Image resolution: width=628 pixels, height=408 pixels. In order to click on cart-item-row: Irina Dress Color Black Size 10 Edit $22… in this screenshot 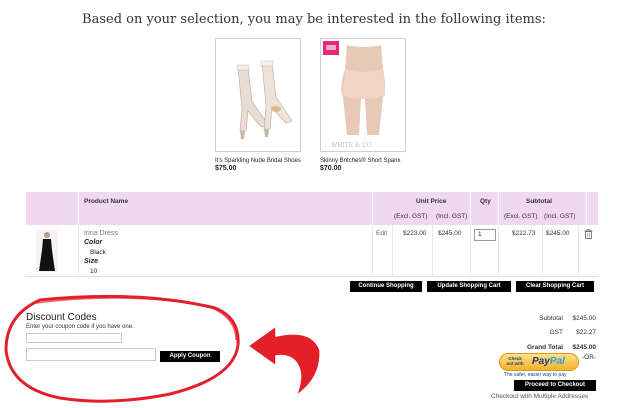, I will do `click(312, 251)`.